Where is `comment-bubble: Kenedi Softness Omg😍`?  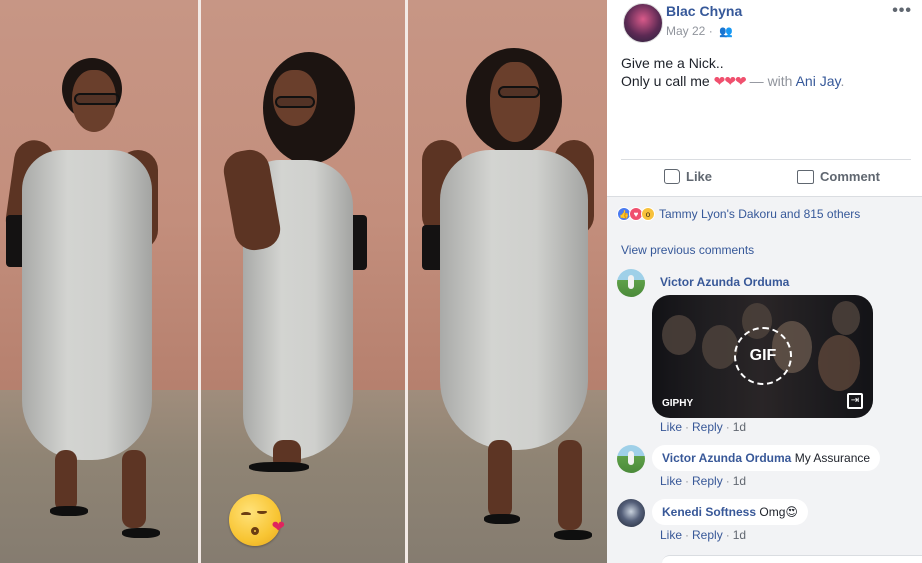
comment-bubble: Kenedi Softness Omg😍 is located at coordinates (730, 512).